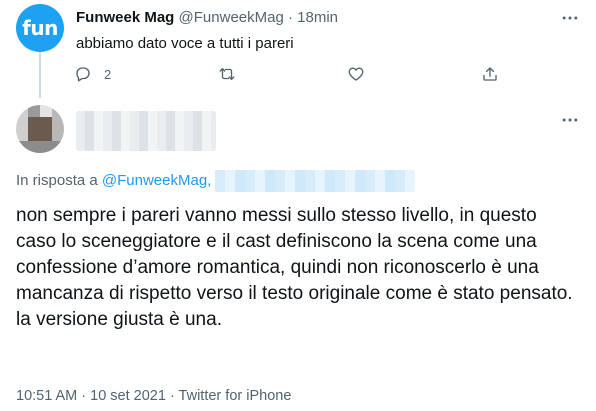  I want to click on share-upload-icon, so click(490, 74).